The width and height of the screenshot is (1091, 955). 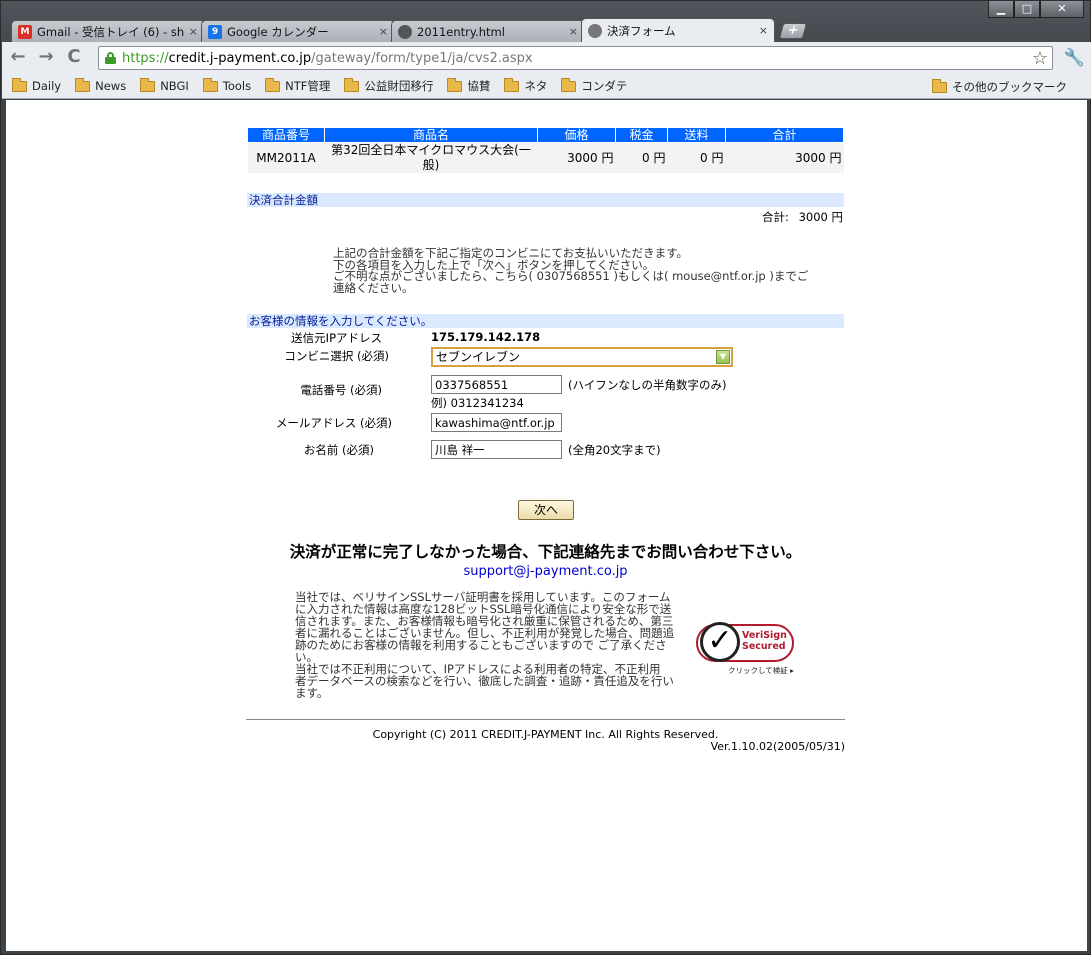 What do you see at coordinates (108, 31) in the screenshot?
I see `browser-tab: M Gmail - 受信トレイ (6) - sho ×` at bounding box center [108, 31].